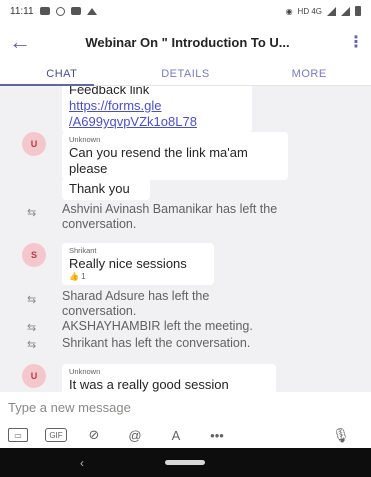 Image resolution: width=371 pixels, height=477 pixels. Describe the element at coordinates (88, 168) in the screenshot. I see `message-text-line2: please` at that location.